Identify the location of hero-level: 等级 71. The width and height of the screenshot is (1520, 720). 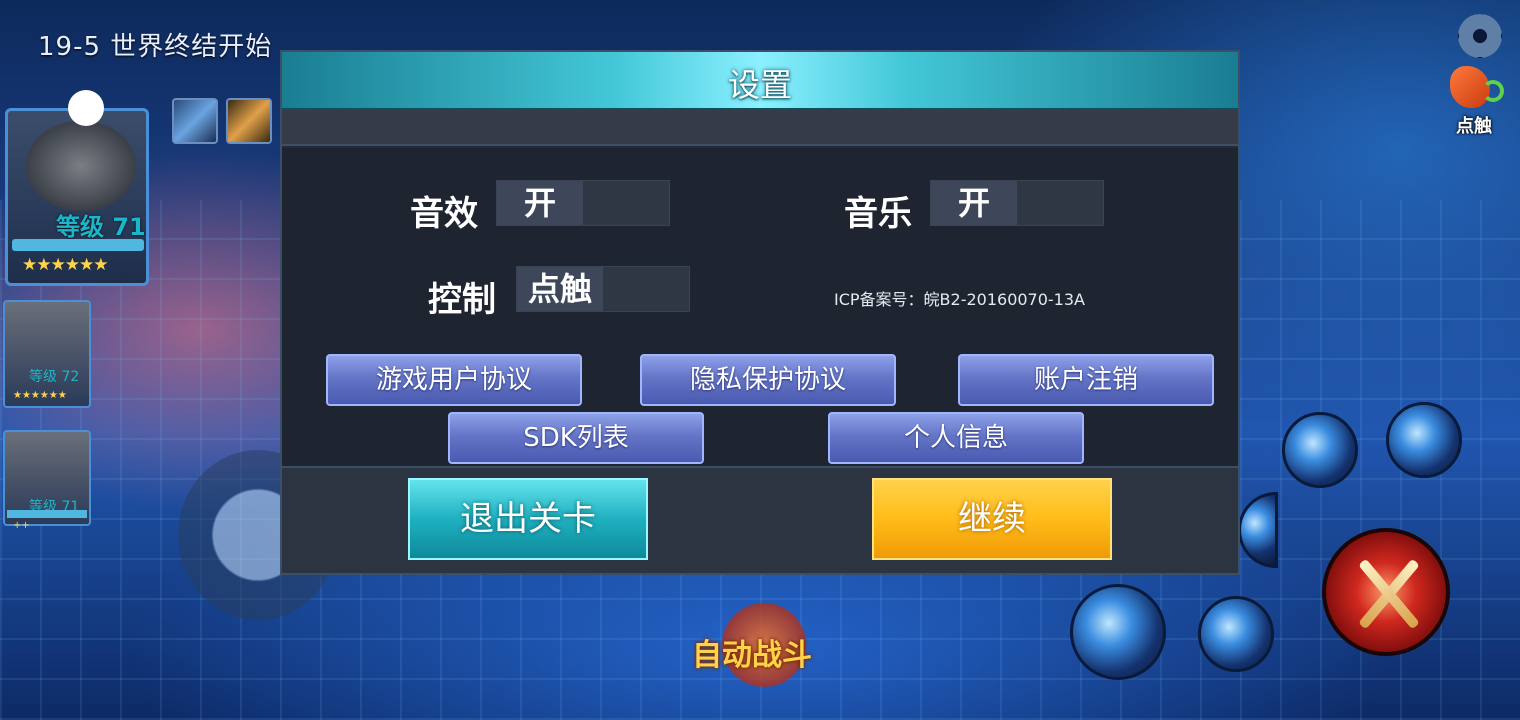
(101, 227).